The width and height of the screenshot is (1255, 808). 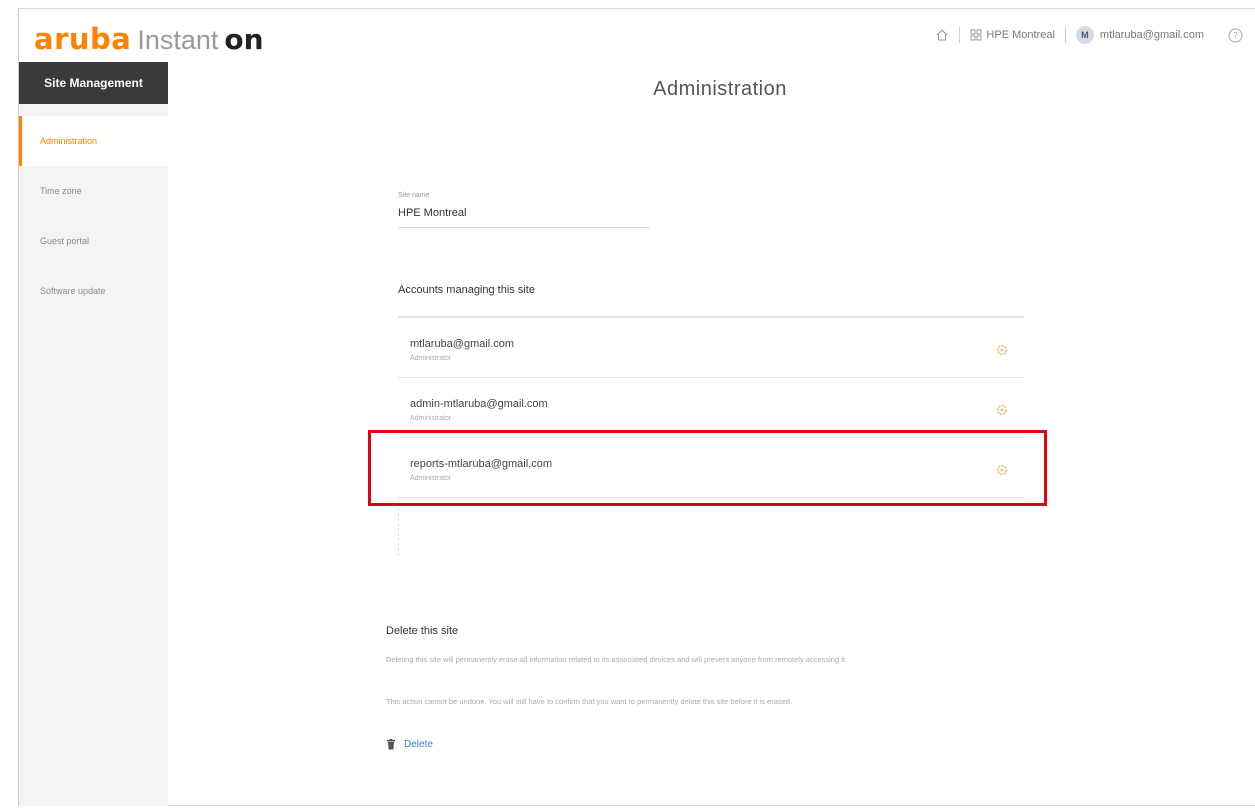 What do you see at coordinates (244, 39) in the screenshot?
I see `logo-product-suffix: on` at bounding box center [244, 39].